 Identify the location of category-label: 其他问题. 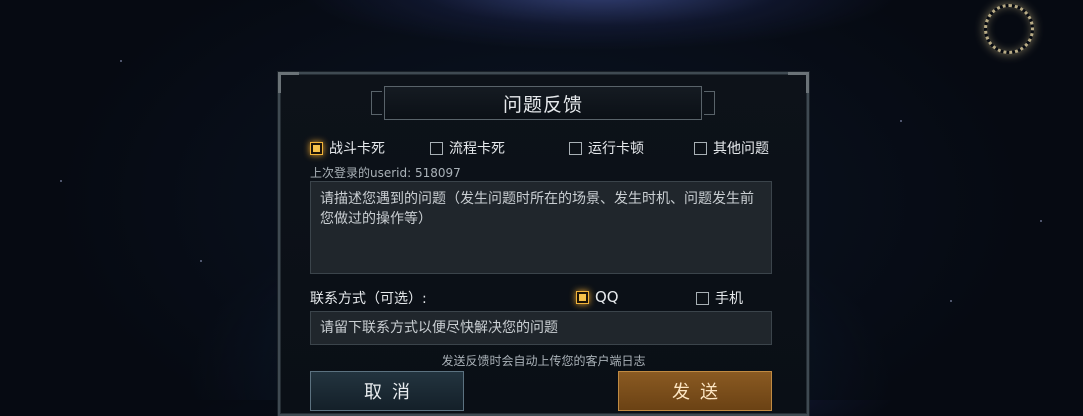
(741, 149).